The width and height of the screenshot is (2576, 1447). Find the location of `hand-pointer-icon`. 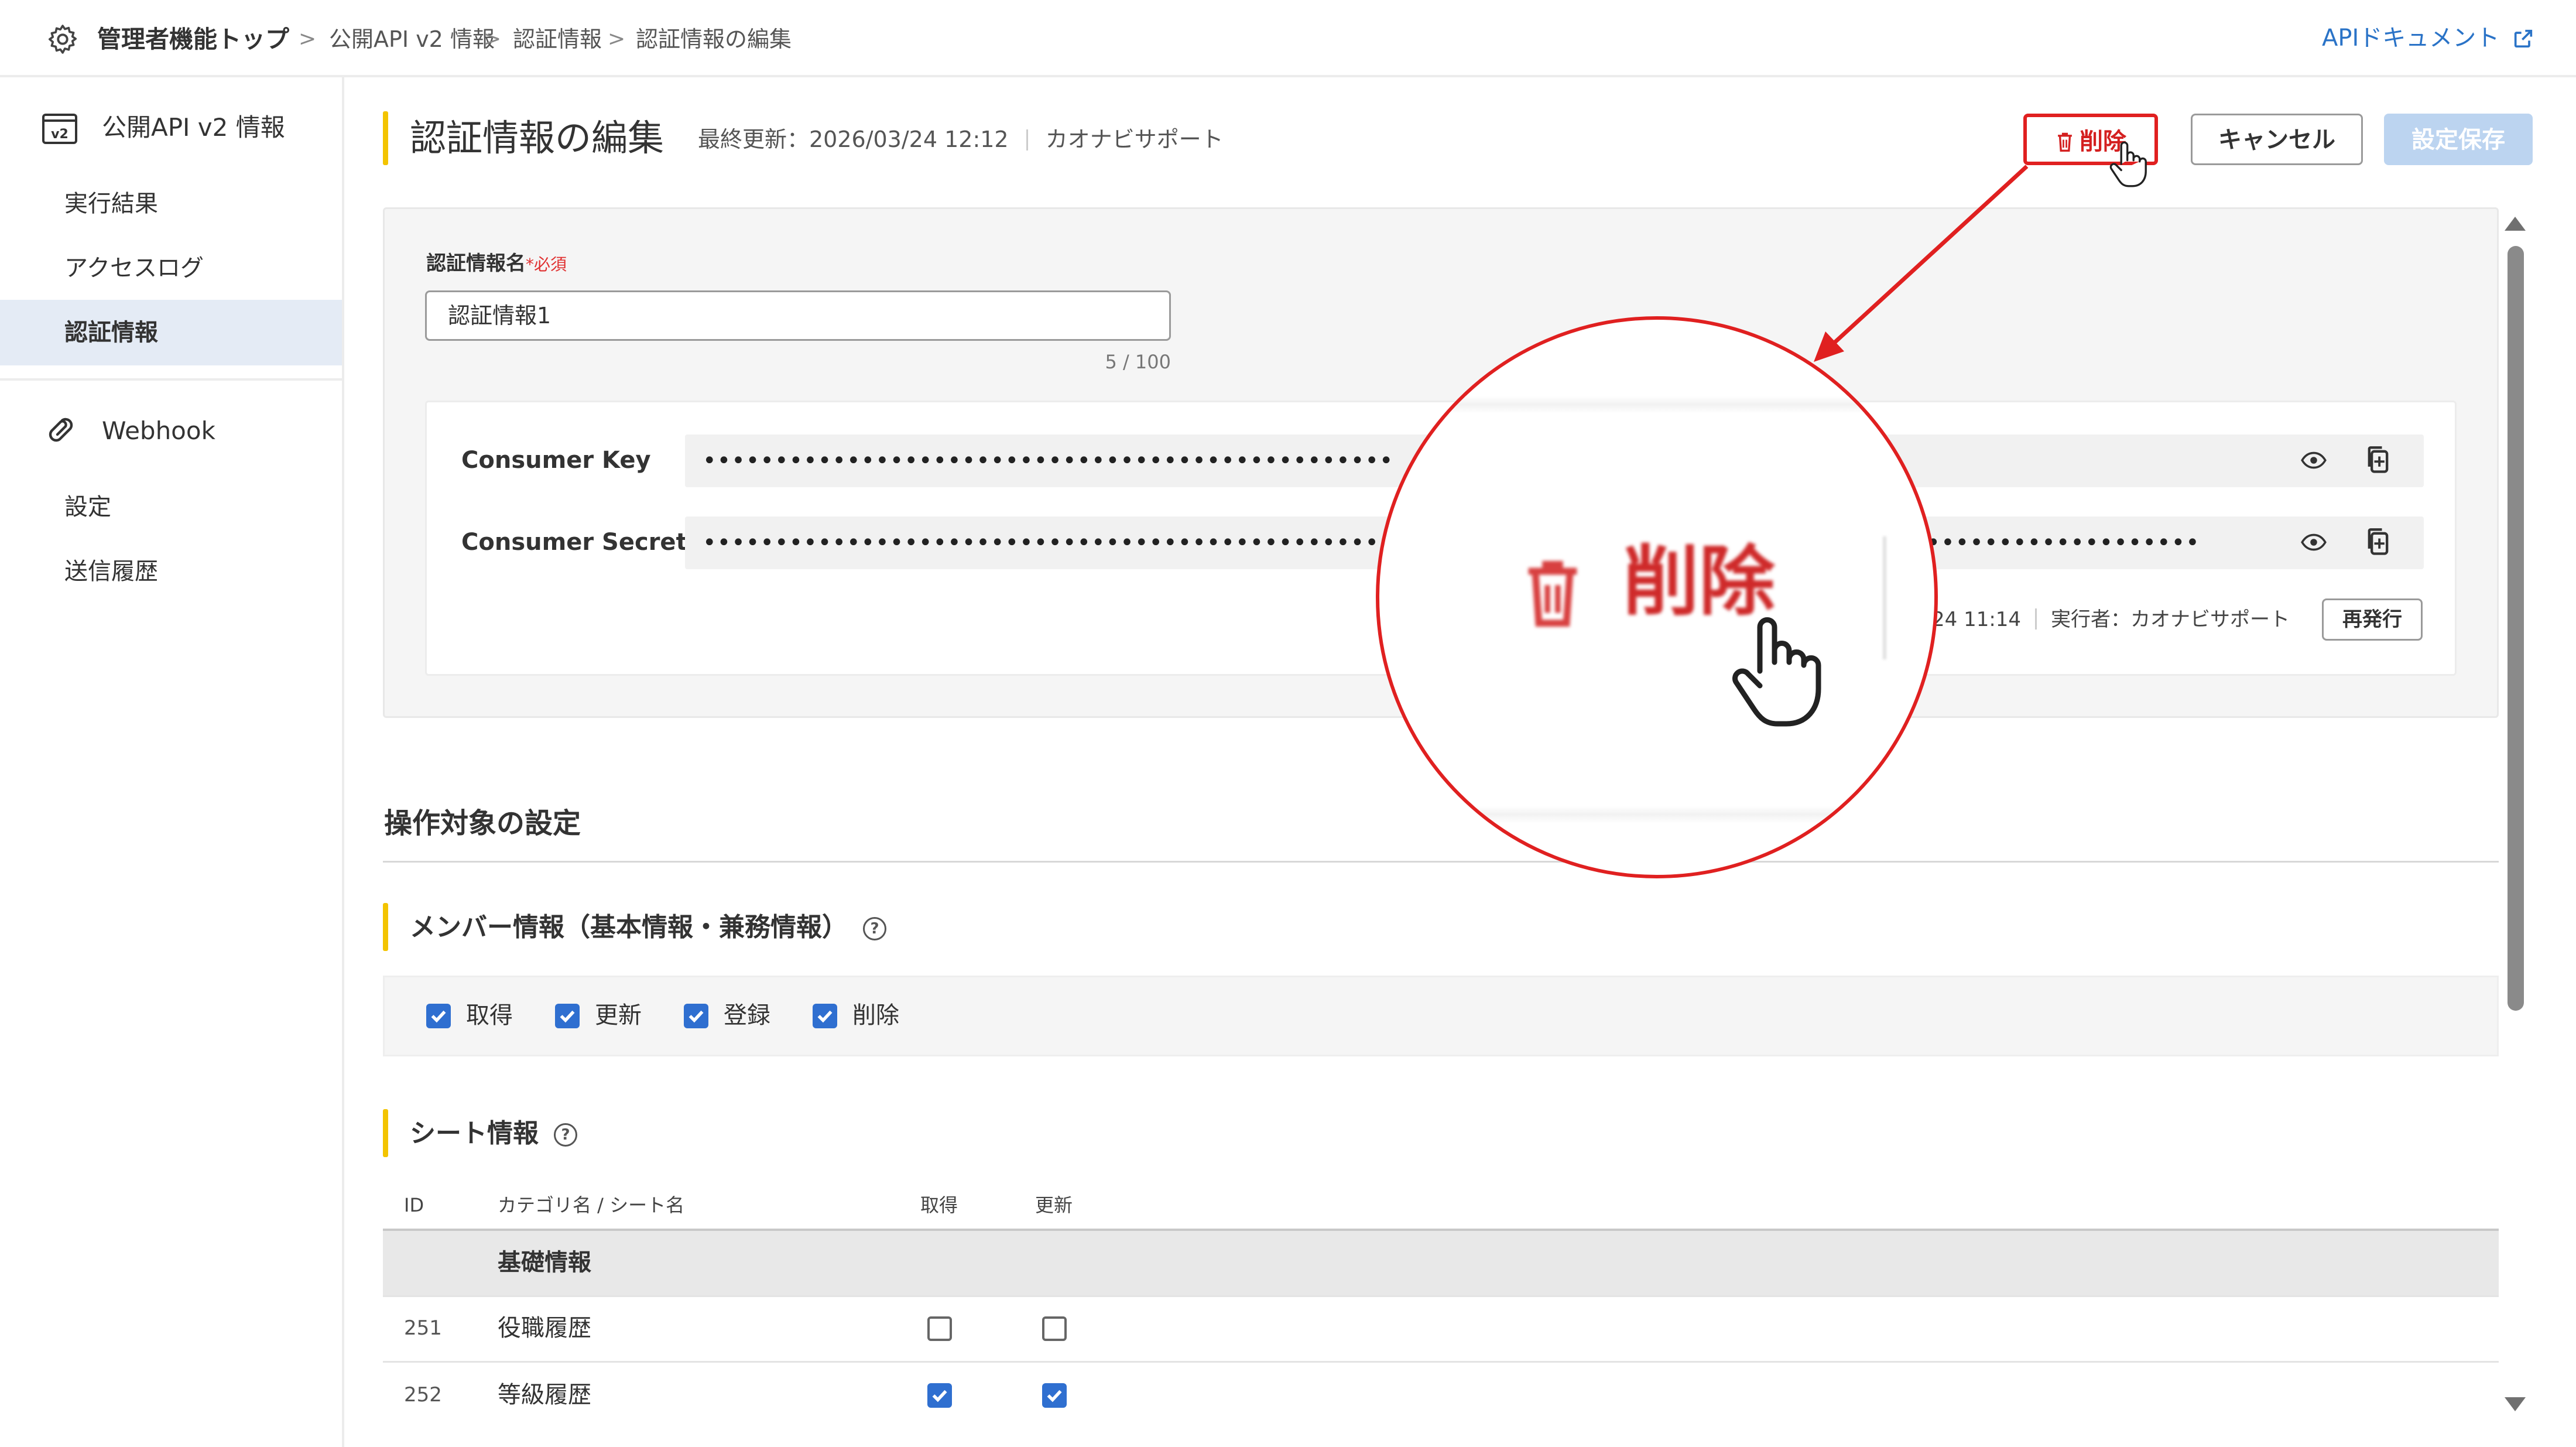

hand-pointer-icon is located at coordinates (2128, 164).